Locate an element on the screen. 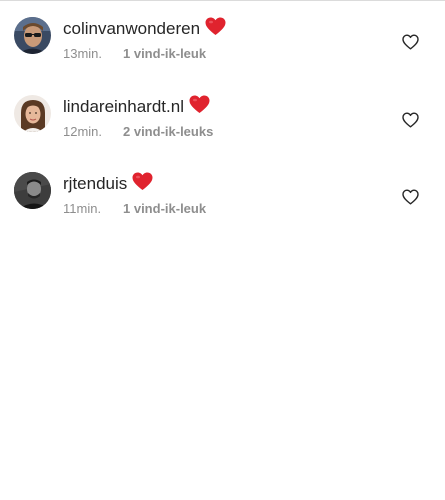 The image size is (445, 500). comment-likes-count: 2 vind-ik-leuks is located at coordinates (168, 131).